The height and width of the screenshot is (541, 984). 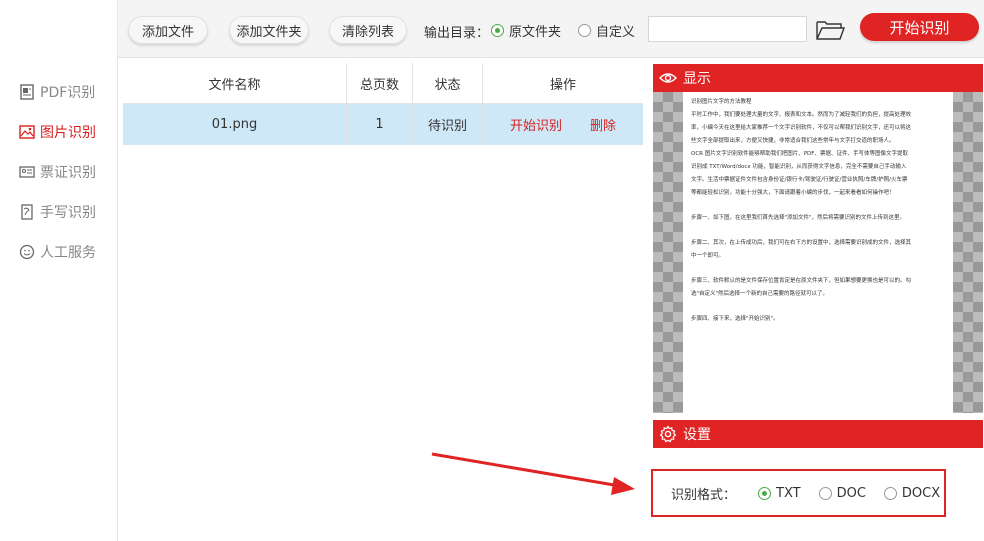 I want to click on gear-icon, so click(x=668, y=434).